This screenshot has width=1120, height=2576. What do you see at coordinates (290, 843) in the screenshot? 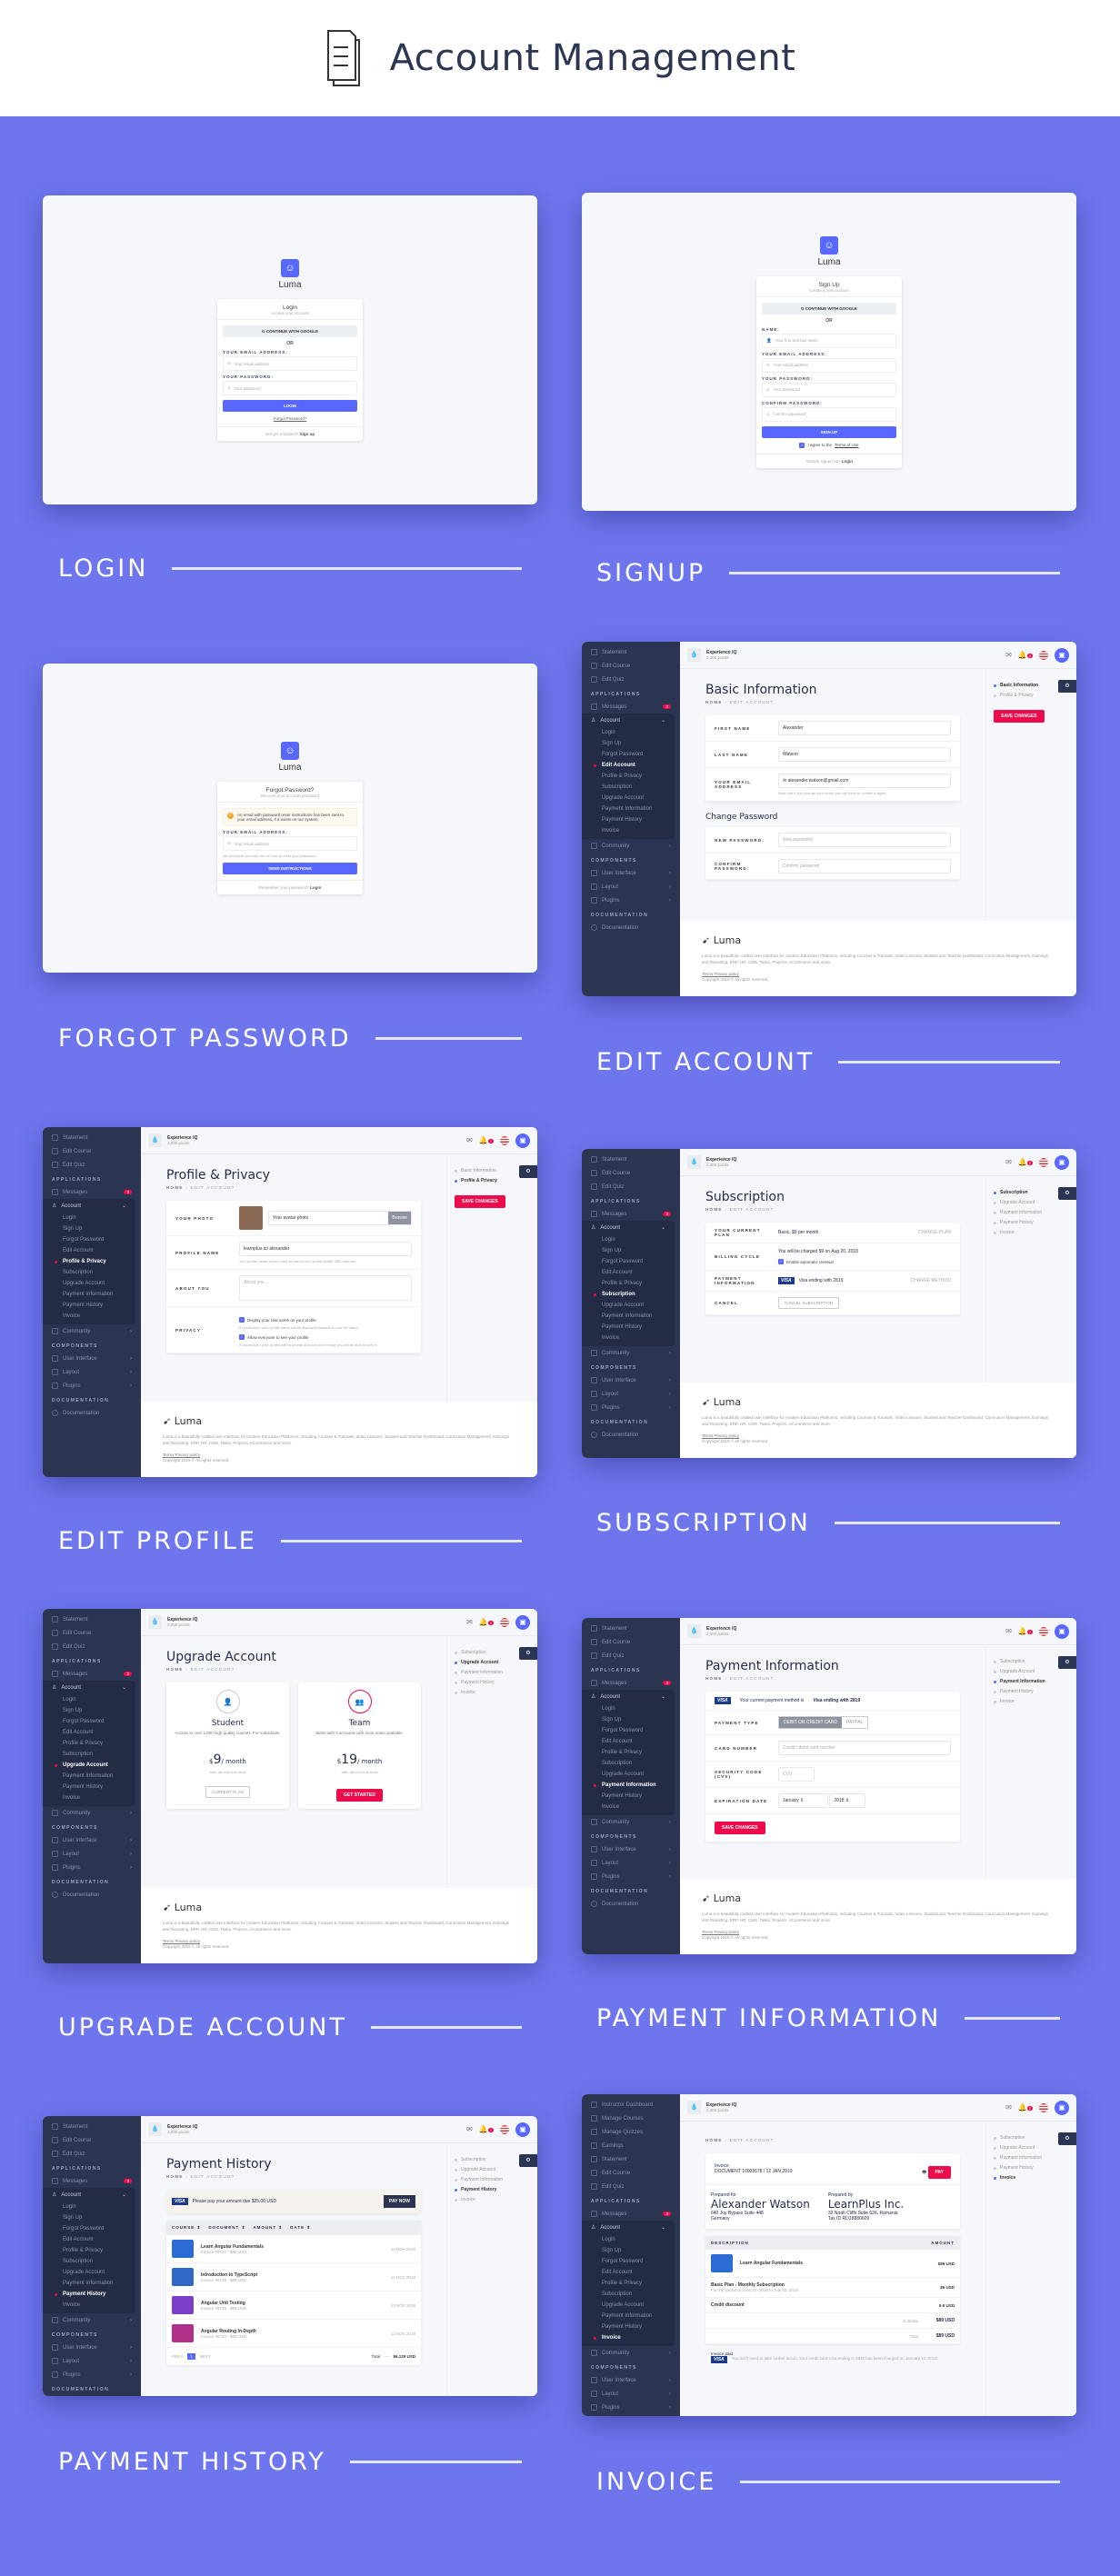
I see `email-input: ✉ Your email address` at bounding box center [290, 843].